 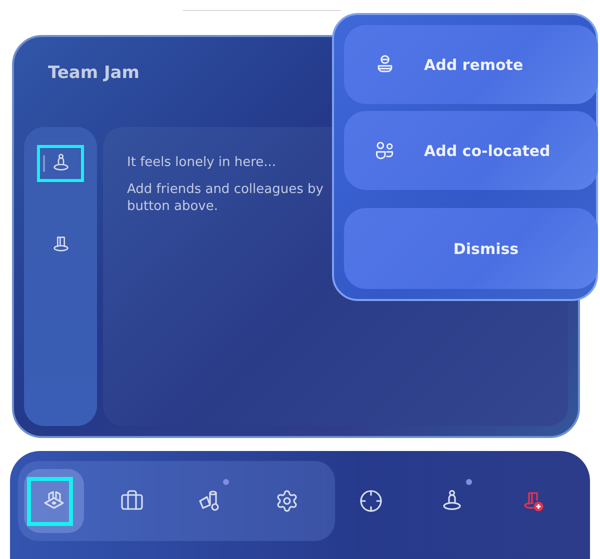 I want to click on panel-title: Team Jam, so click(x=94, y=73).